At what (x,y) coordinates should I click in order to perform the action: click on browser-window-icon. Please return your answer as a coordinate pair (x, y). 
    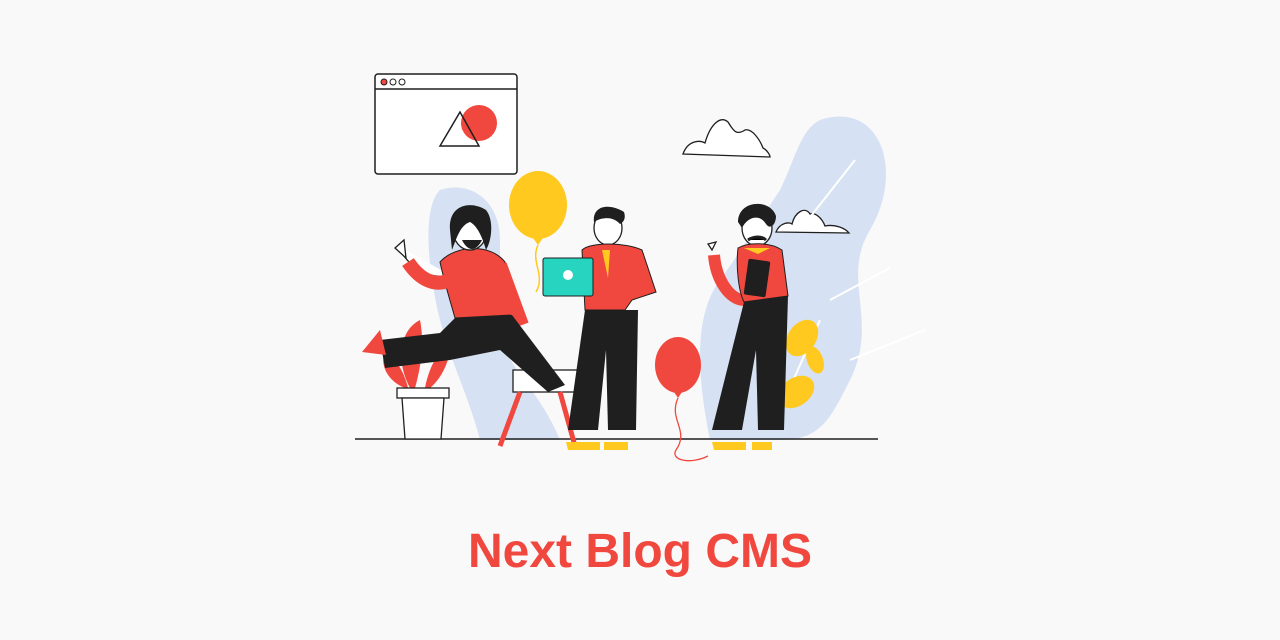
    Looking at the image, I should click on (446, 124).